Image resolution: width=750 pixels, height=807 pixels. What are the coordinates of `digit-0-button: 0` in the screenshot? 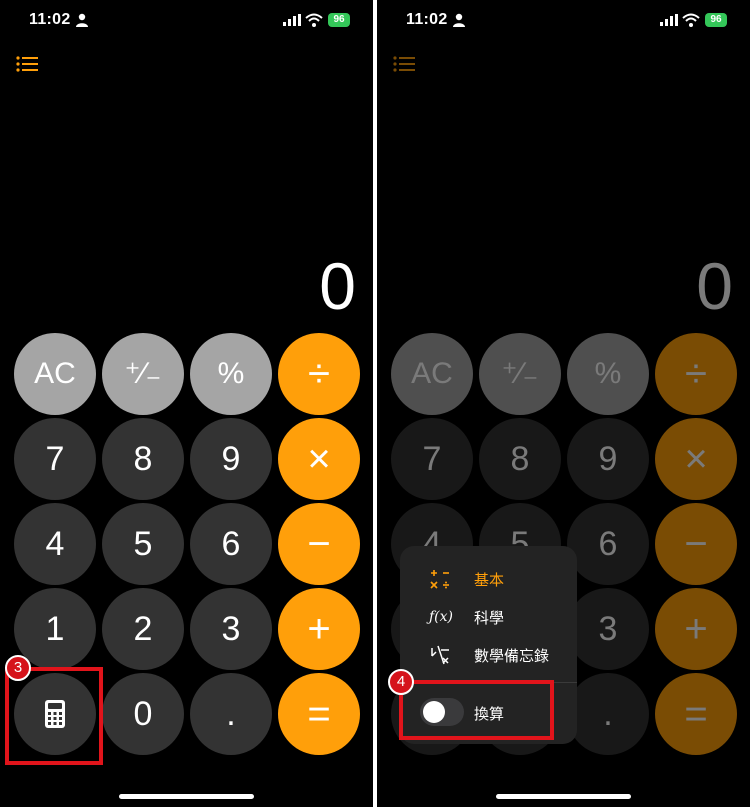 It's located at (143, 714).